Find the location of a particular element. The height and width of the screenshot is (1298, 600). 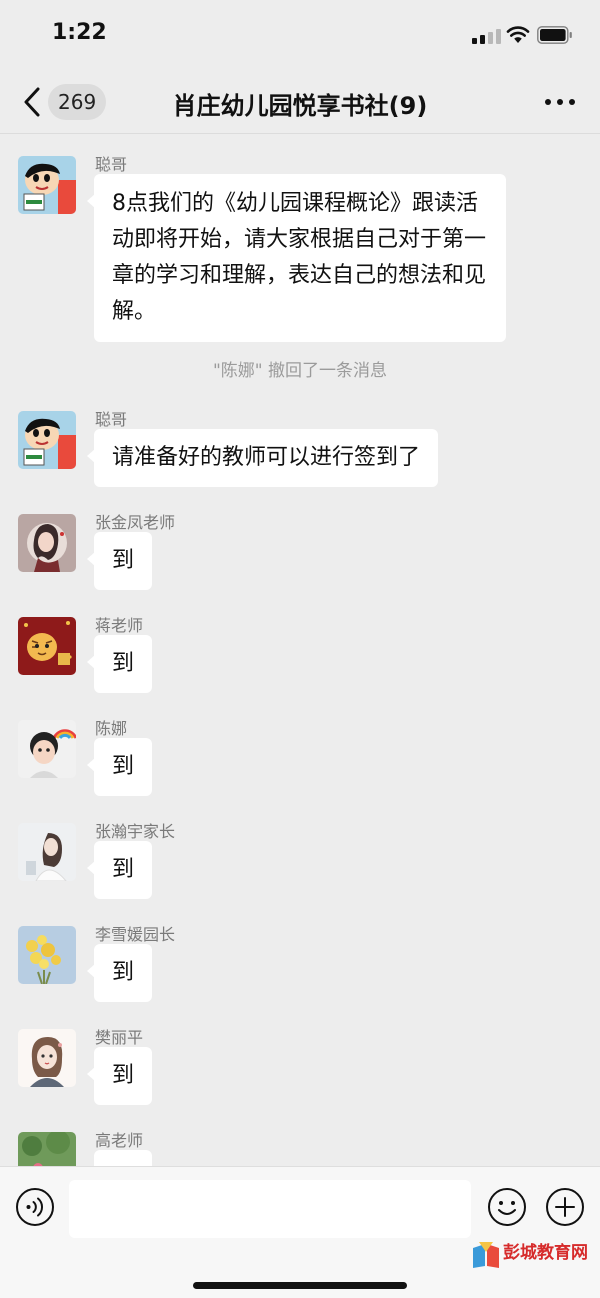

sender-name: 李雪媛园长 is located at coordinates (135, 934).